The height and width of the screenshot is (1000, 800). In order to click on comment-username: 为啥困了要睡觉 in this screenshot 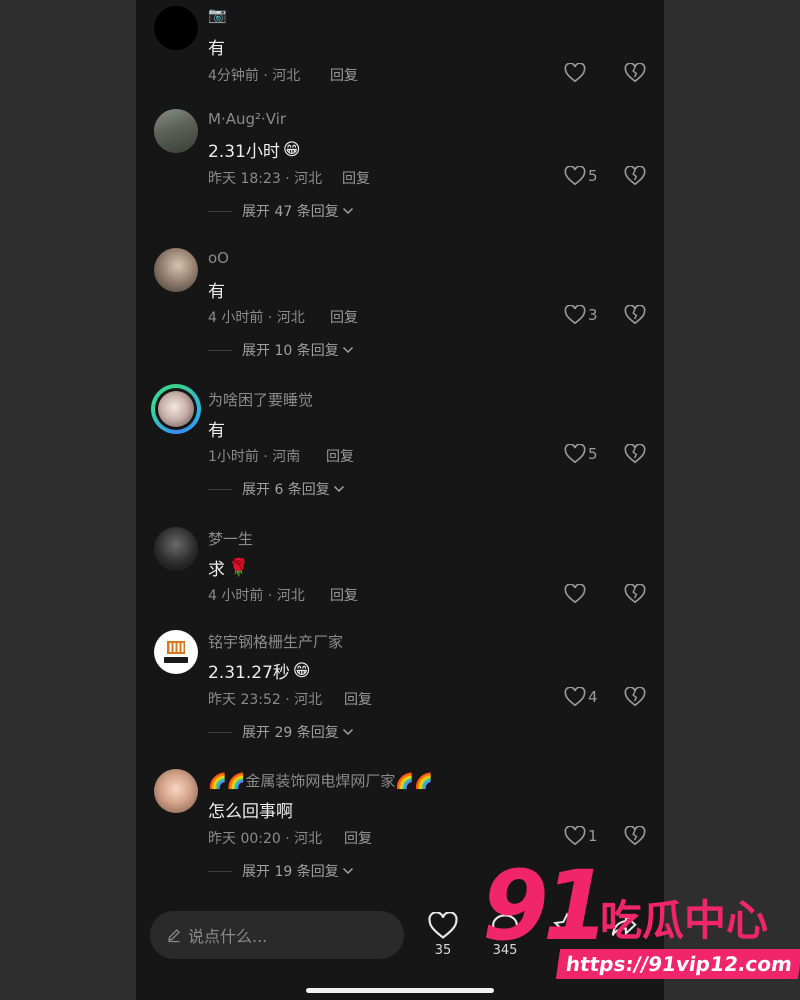, I will do `click(260, 399)`.